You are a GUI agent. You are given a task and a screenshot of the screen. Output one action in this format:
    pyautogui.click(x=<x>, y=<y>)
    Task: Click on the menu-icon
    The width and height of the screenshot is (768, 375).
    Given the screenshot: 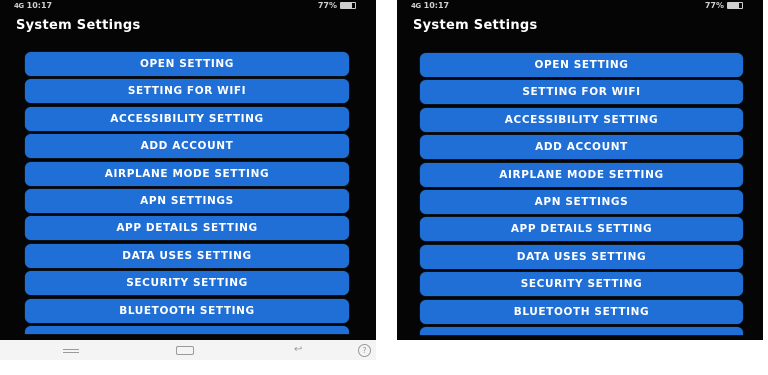 What is the action you would take?
    pyautogui.click(x=71, y=351)
    